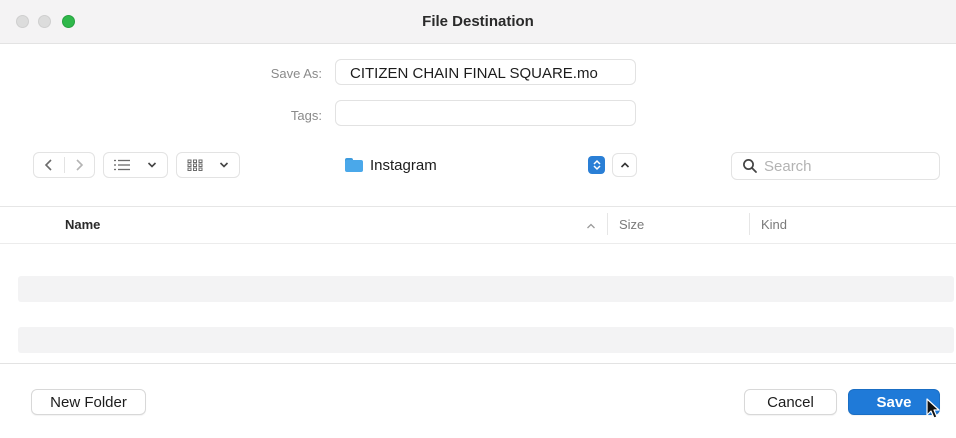 The image size is (956, 438). I want to click on mouse-pointer-icon, so click(933, 408).